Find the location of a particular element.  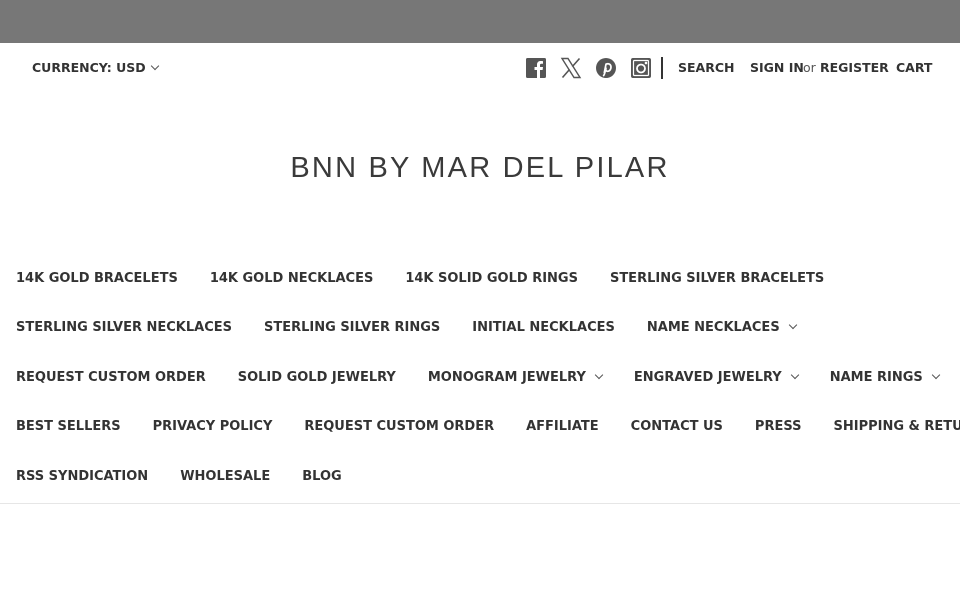

nav-item-label: 14K GOLD NECKLACES is located at coordinates (291, 278).